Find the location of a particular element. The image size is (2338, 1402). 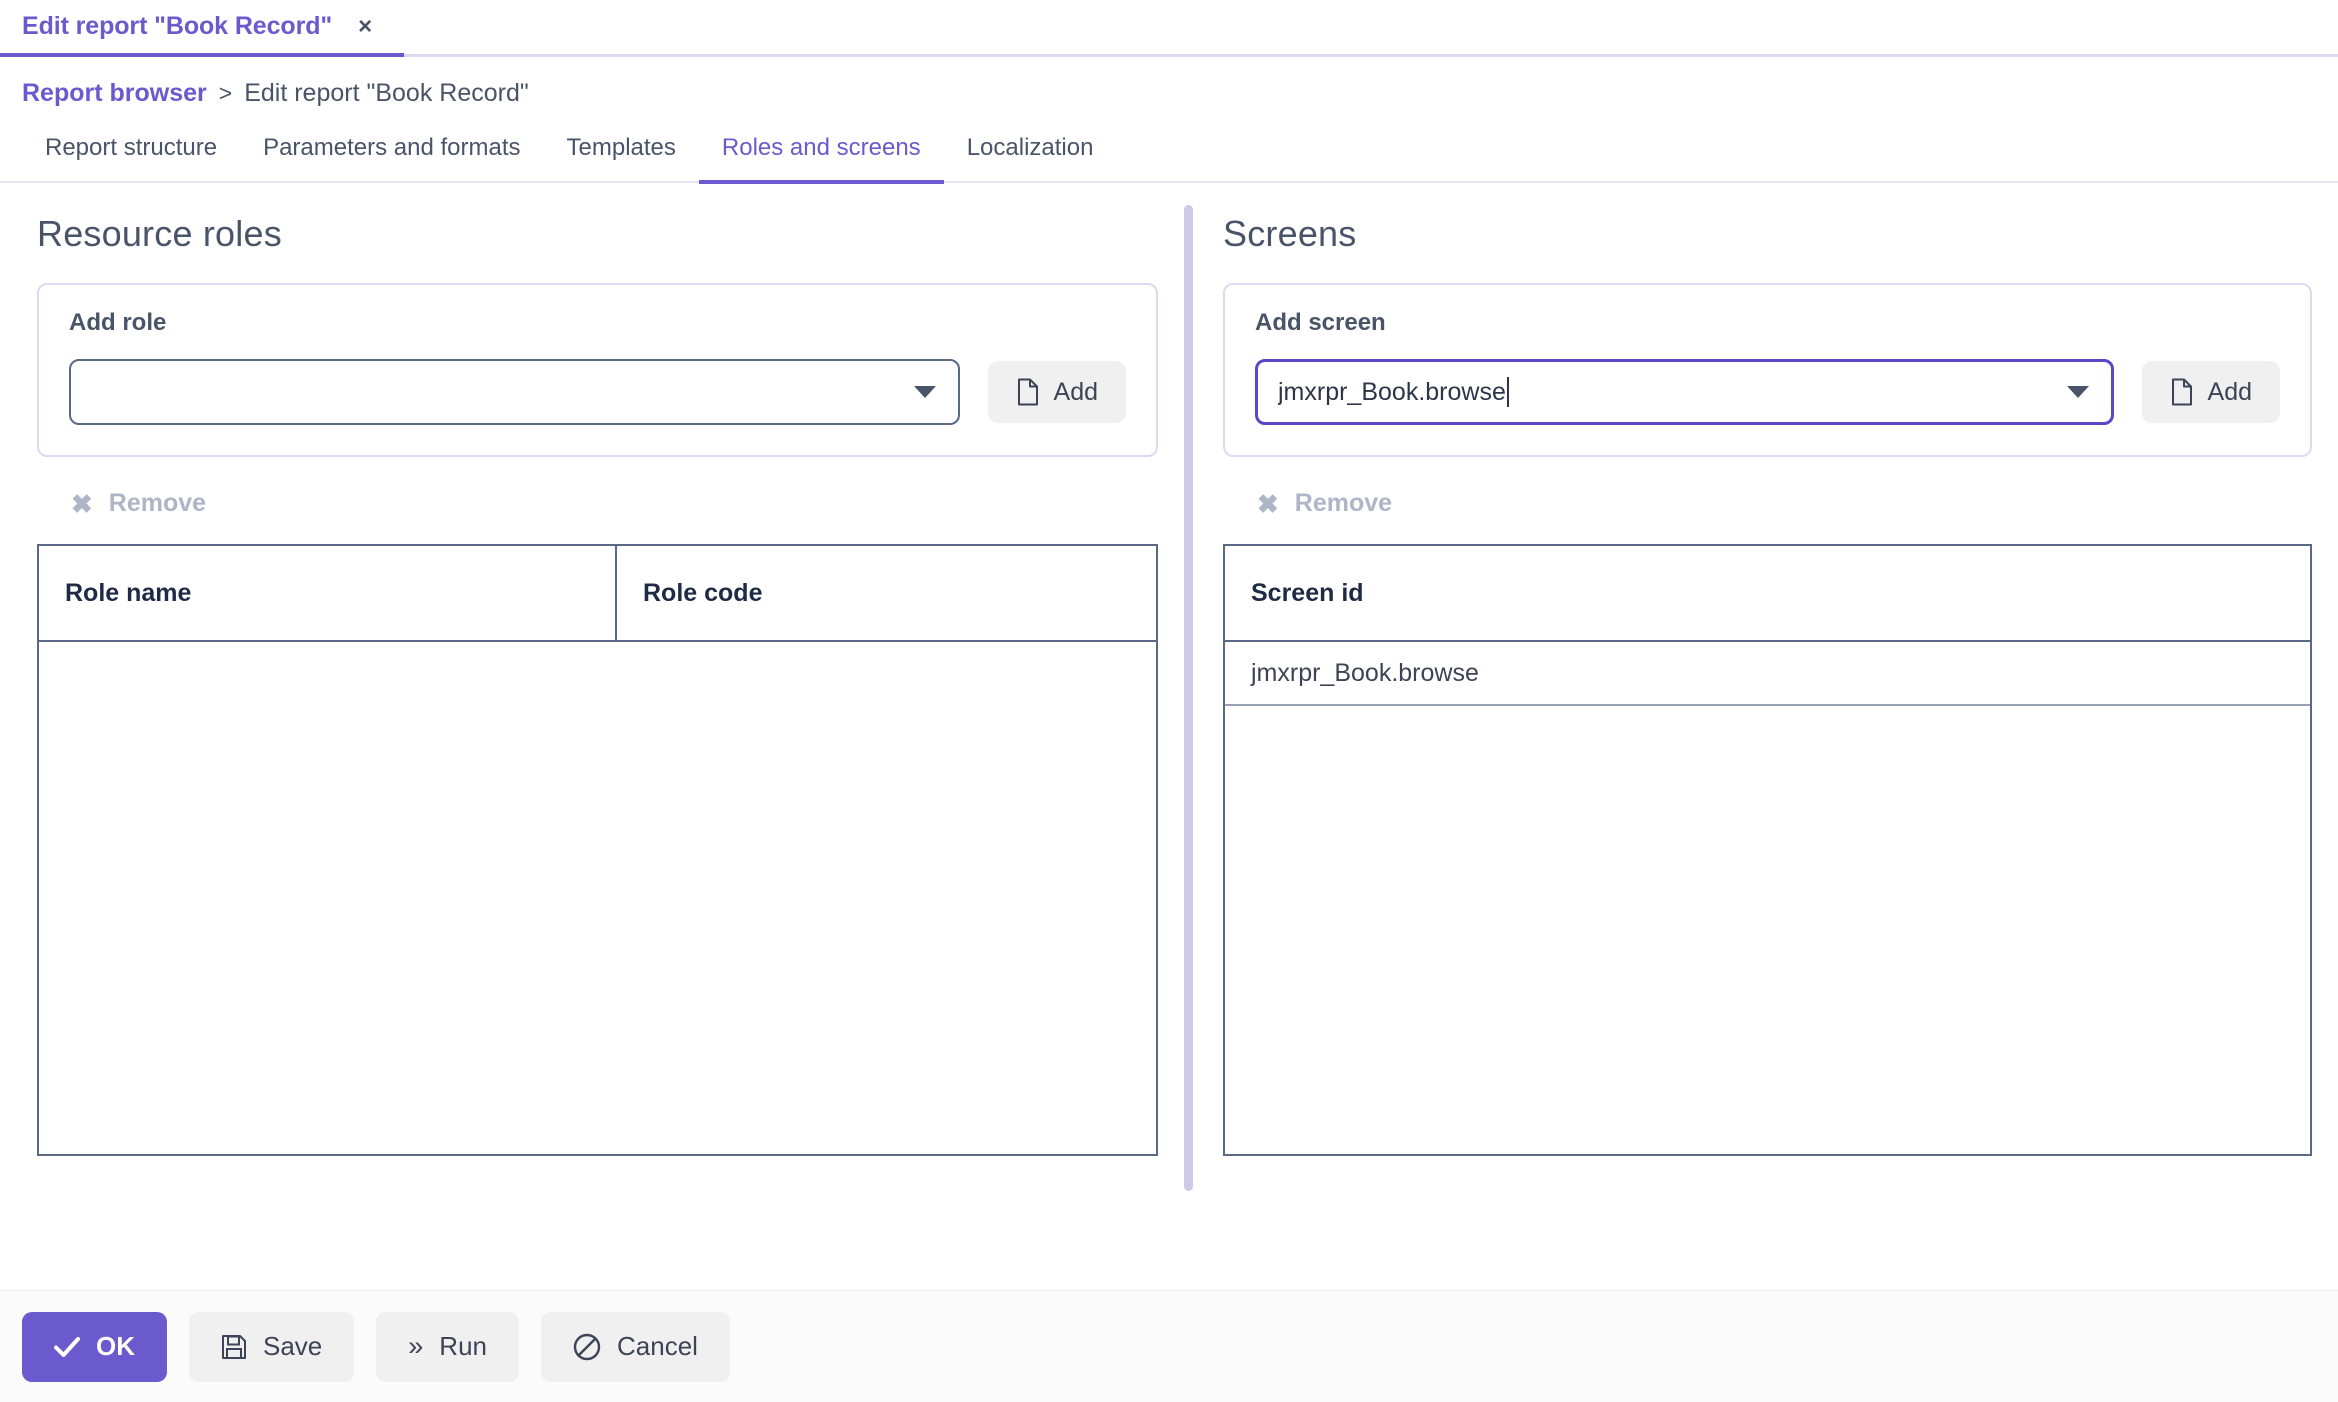

screen-combobox-value: jmxrpr_Book.browse is located at coordinates (1392, 391).